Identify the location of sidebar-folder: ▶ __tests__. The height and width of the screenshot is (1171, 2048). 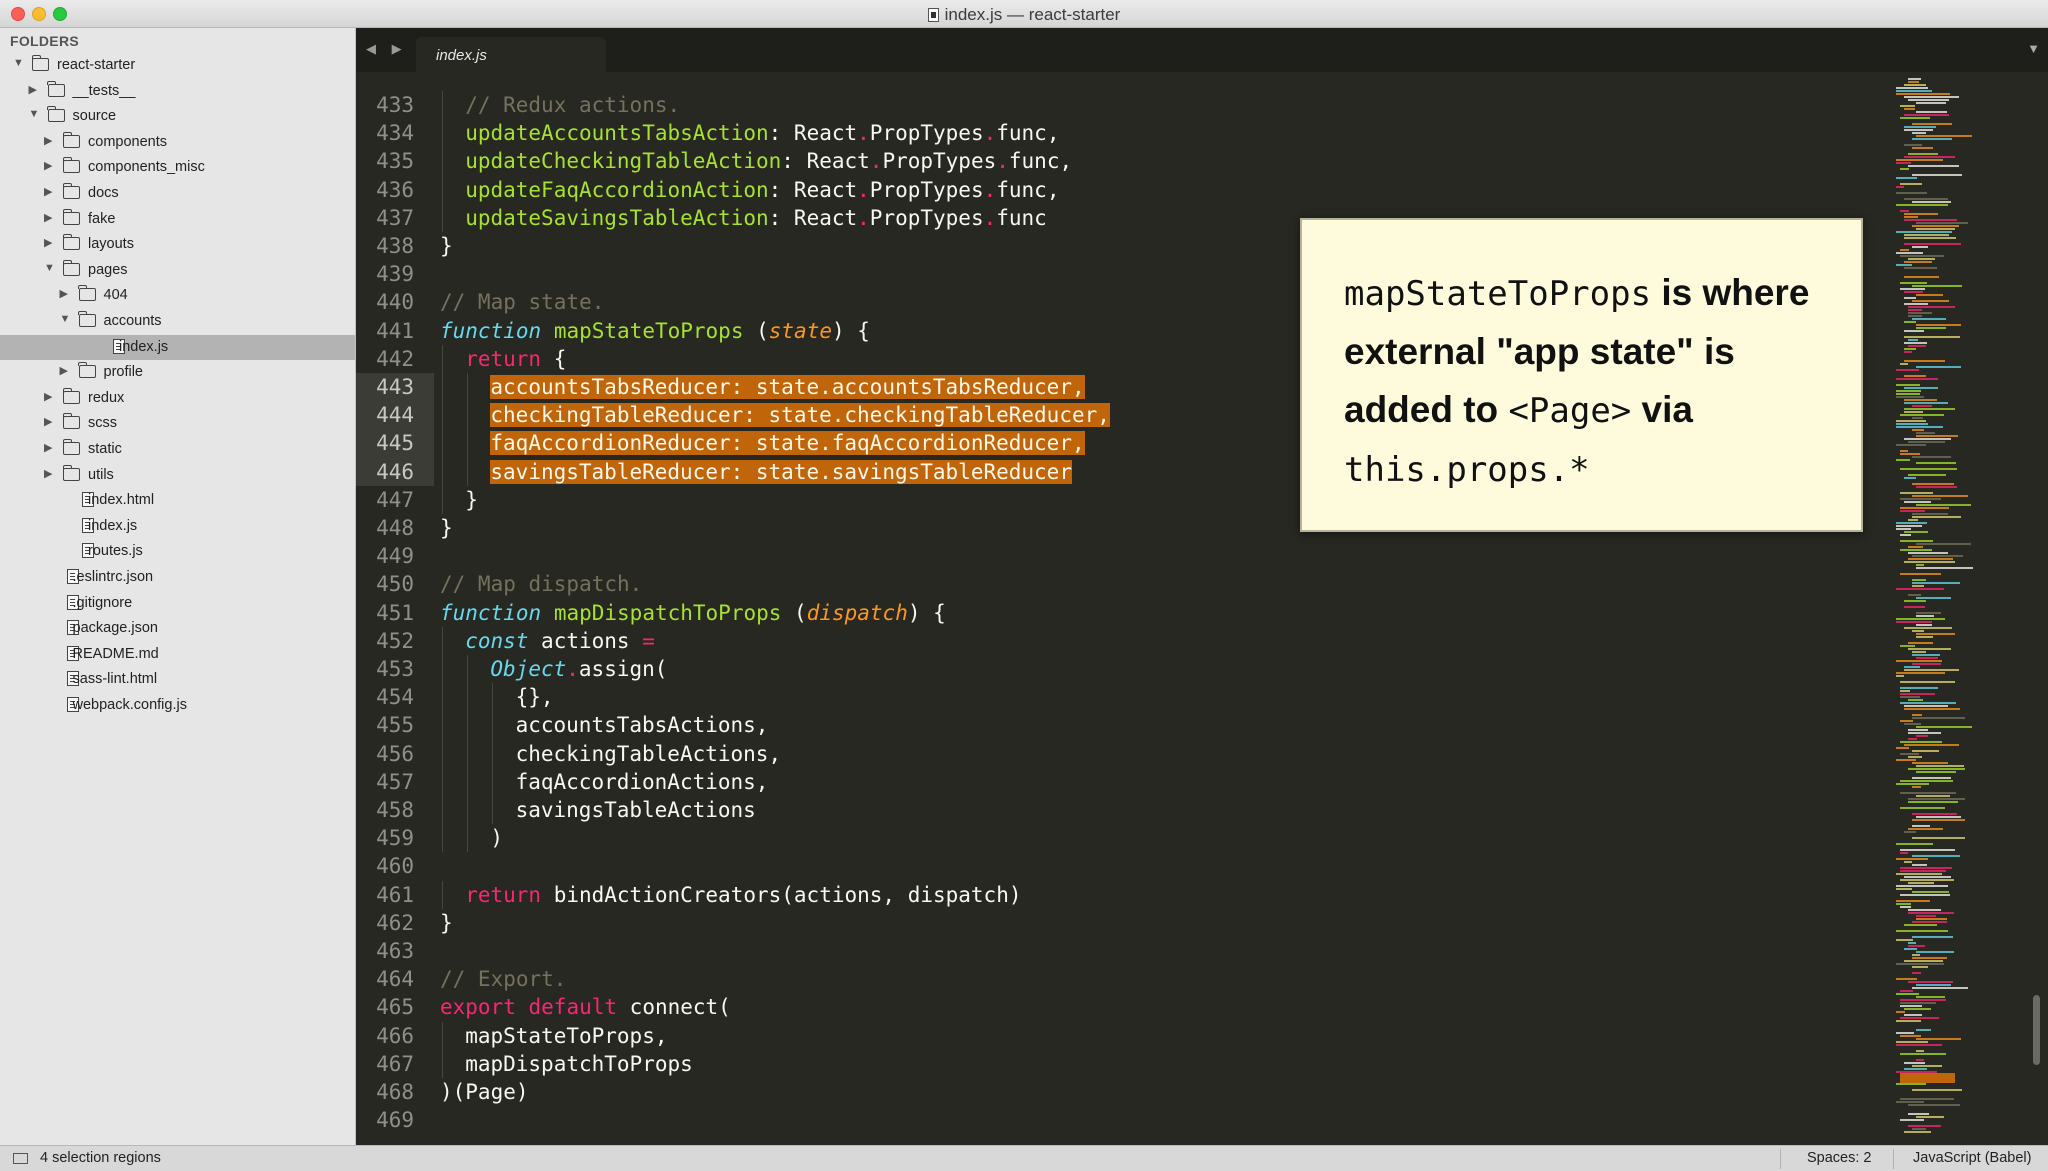
(177, 91).